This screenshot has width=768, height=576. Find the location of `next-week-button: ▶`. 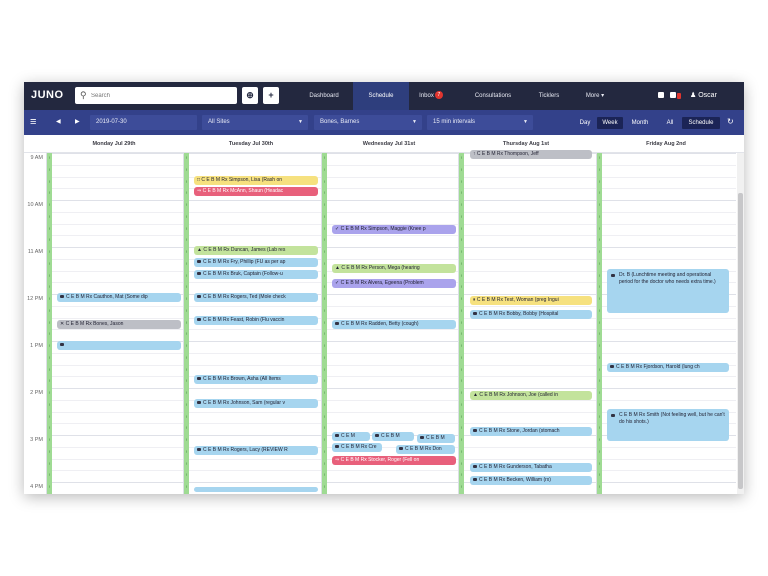

next-week-button: ▶ is located at coordinates (77, 121).